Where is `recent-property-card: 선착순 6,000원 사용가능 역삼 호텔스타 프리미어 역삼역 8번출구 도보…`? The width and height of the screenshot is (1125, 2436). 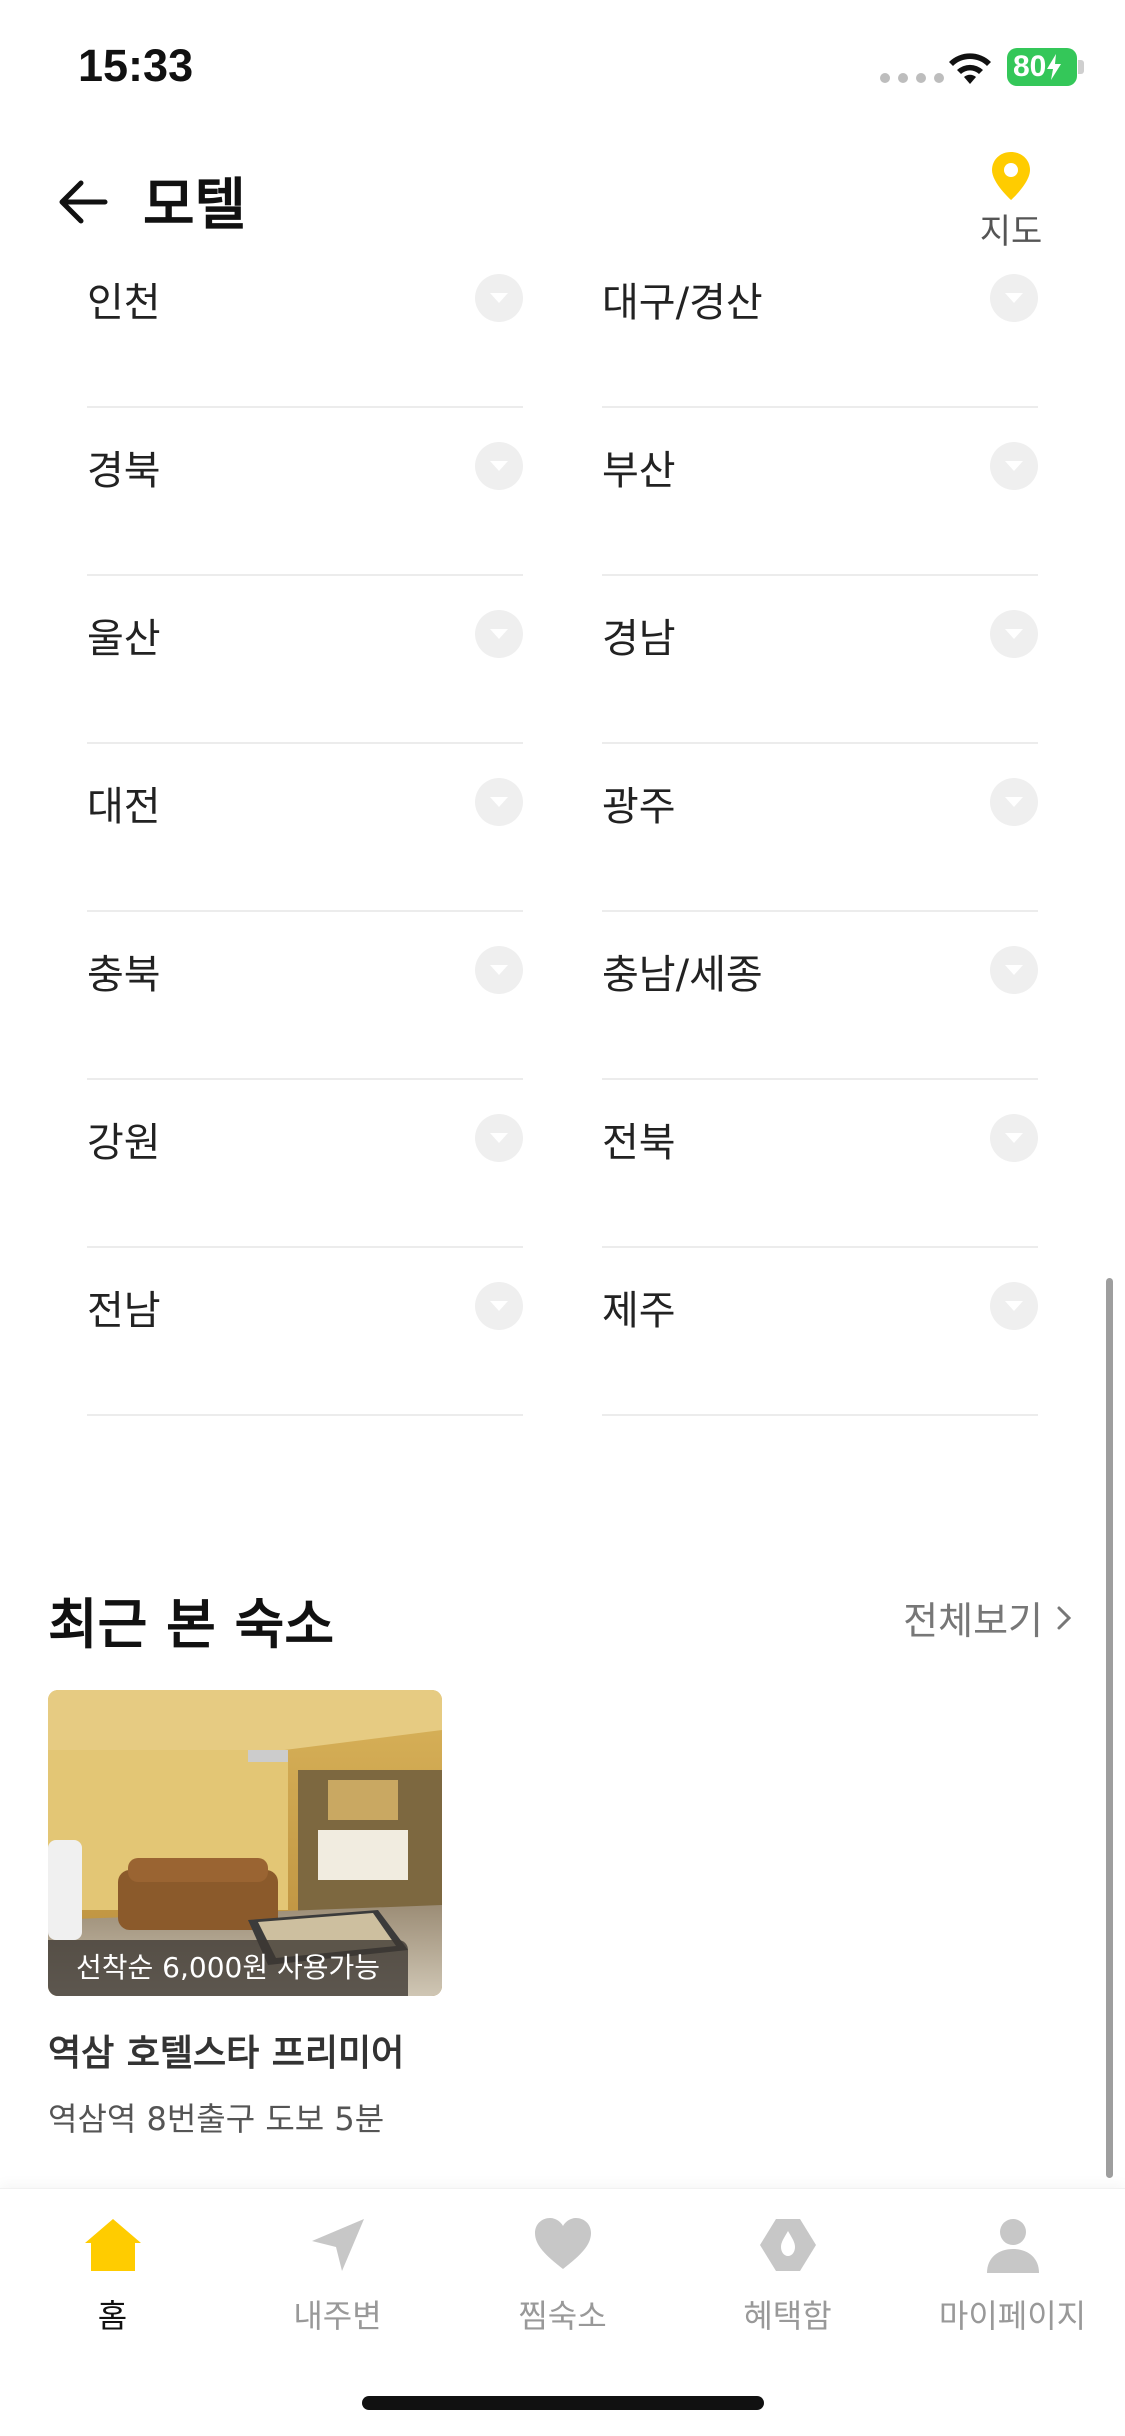
recent-property-card: 선착순 6,000원 사용가능 역삼 호텔스타 프리미어 역삼역 8번출구 도보… is located at coordinates (245, 1915).